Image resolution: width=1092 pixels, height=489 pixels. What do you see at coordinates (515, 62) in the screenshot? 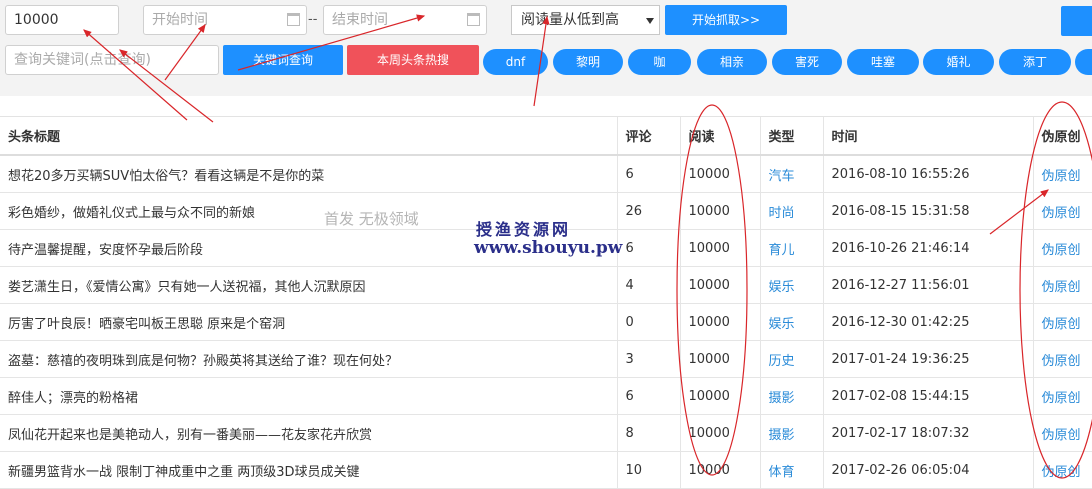
I see `hot-tag: dnf` at bounding box center [515, 62].